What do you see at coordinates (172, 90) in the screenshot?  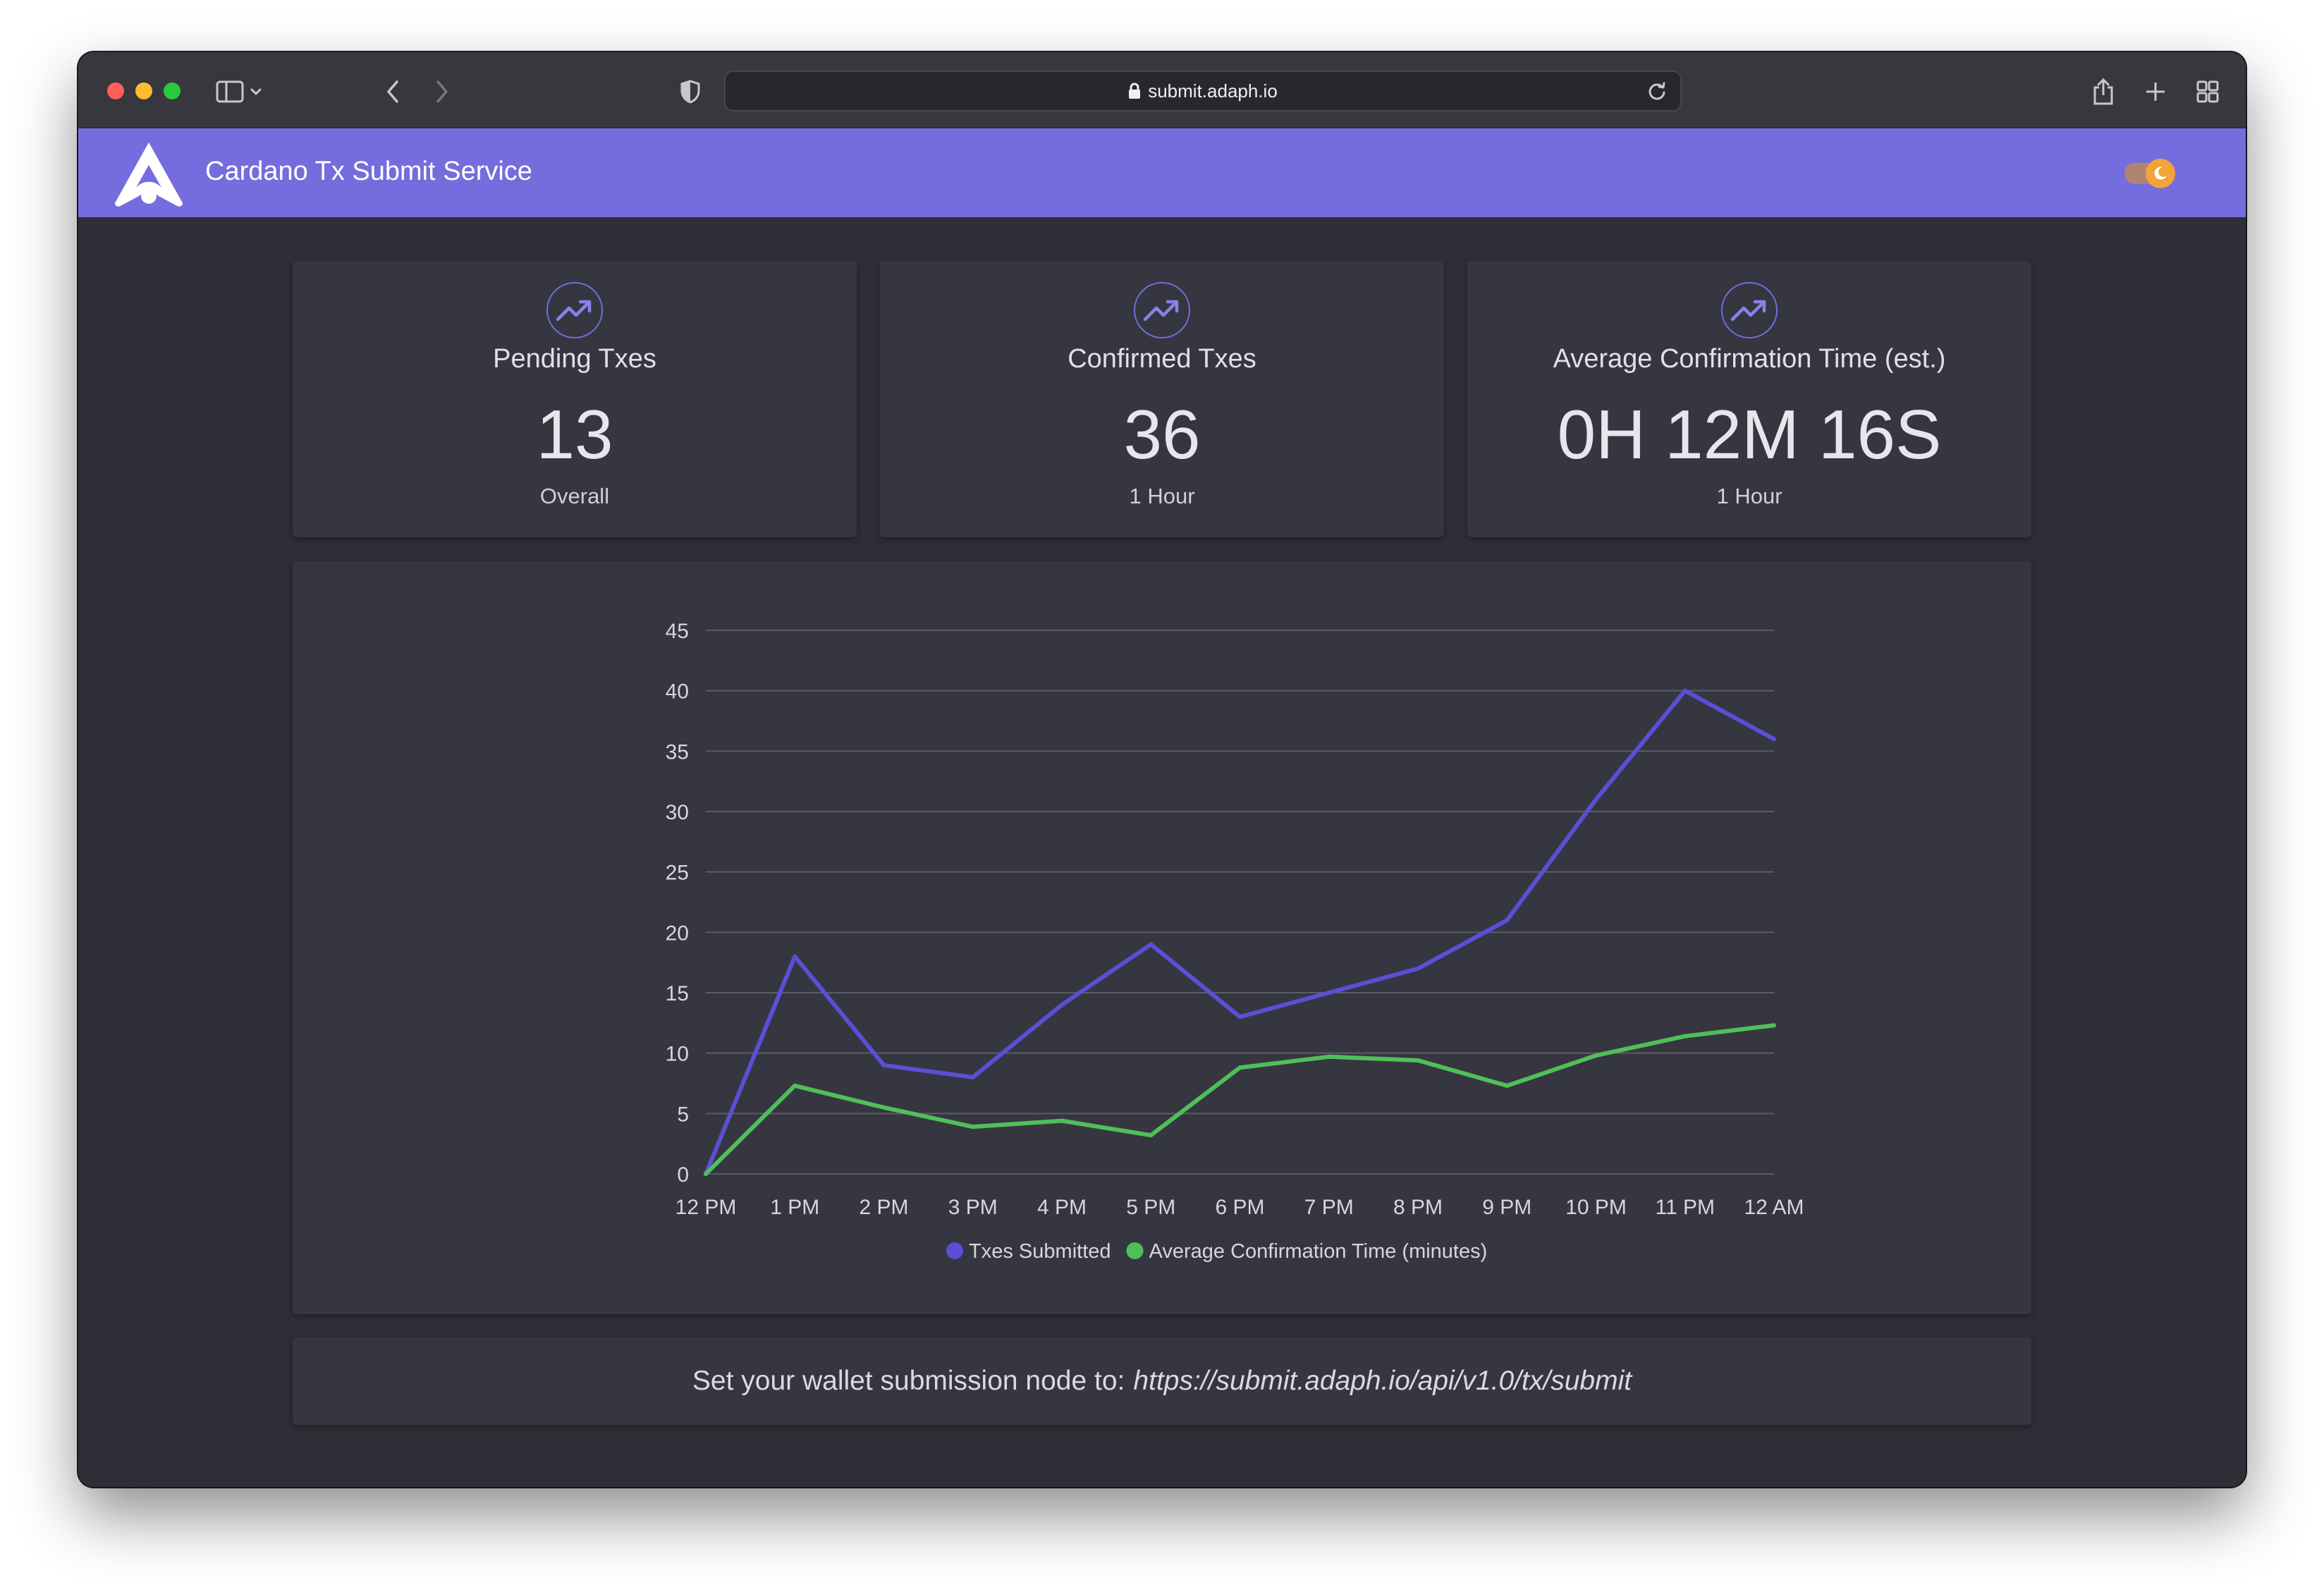 I see `zoom-window-button` at bounding box center [172, 90].